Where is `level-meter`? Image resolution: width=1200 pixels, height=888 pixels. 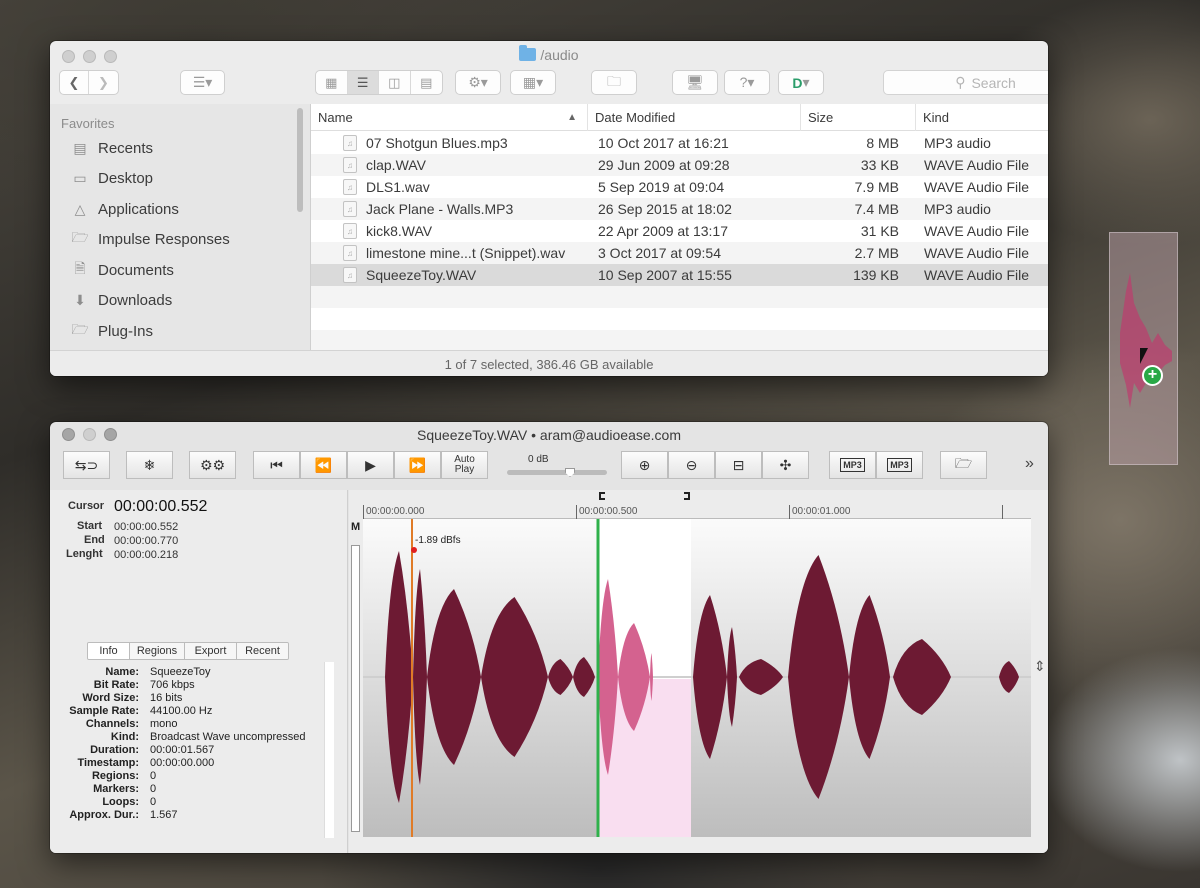
level-meter is located at coordinates (355, 688).